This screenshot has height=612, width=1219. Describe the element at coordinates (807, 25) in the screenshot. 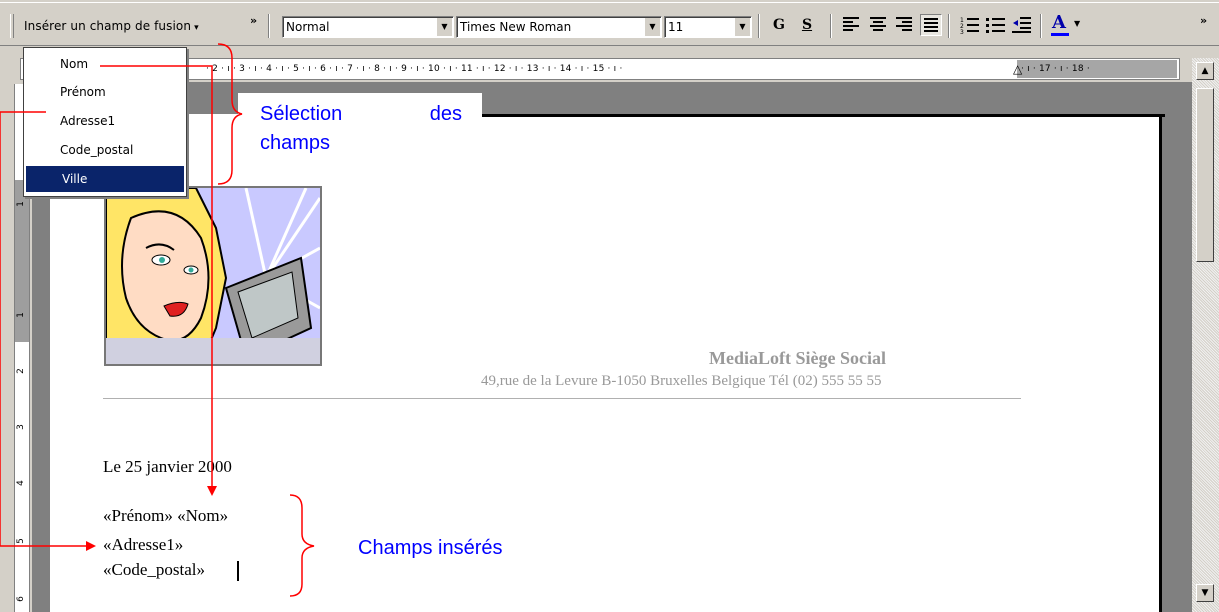

I see `underline-button: S` at that location.